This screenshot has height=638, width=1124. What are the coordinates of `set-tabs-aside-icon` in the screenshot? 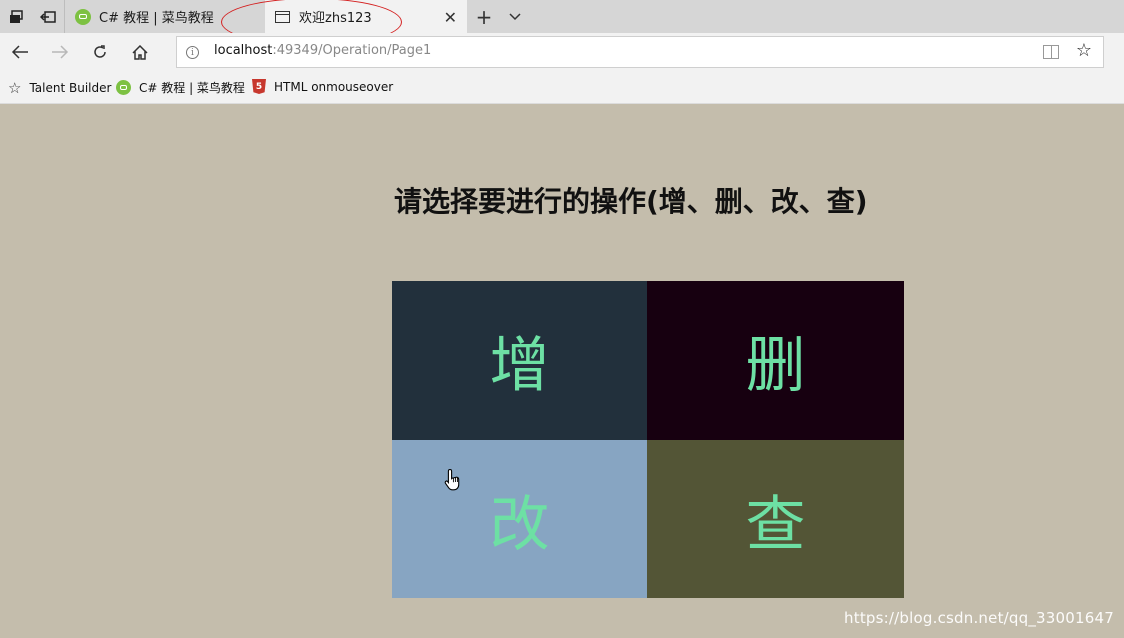 It's located at (48, 16).